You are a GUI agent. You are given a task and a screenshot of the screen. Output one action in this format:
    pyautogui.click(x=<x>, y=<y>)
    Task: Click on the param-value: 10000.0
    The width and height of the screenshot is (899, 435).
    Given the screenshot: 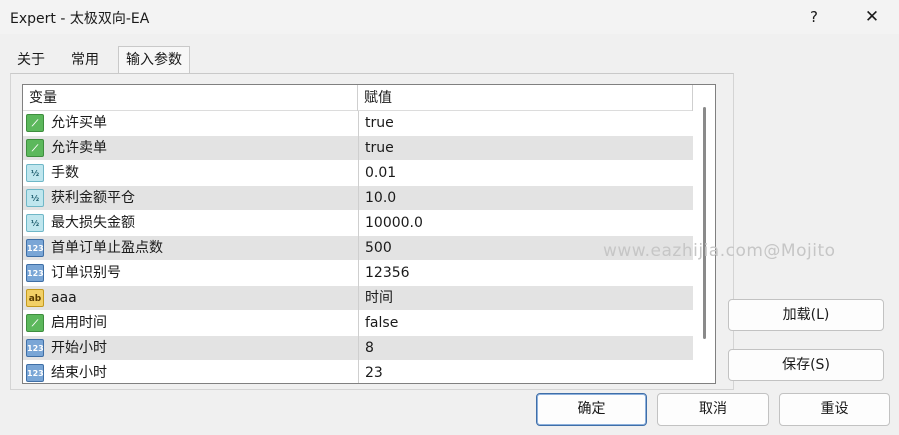 What is the action you would take?
    pyautogui.click(x=525, y=223)
    